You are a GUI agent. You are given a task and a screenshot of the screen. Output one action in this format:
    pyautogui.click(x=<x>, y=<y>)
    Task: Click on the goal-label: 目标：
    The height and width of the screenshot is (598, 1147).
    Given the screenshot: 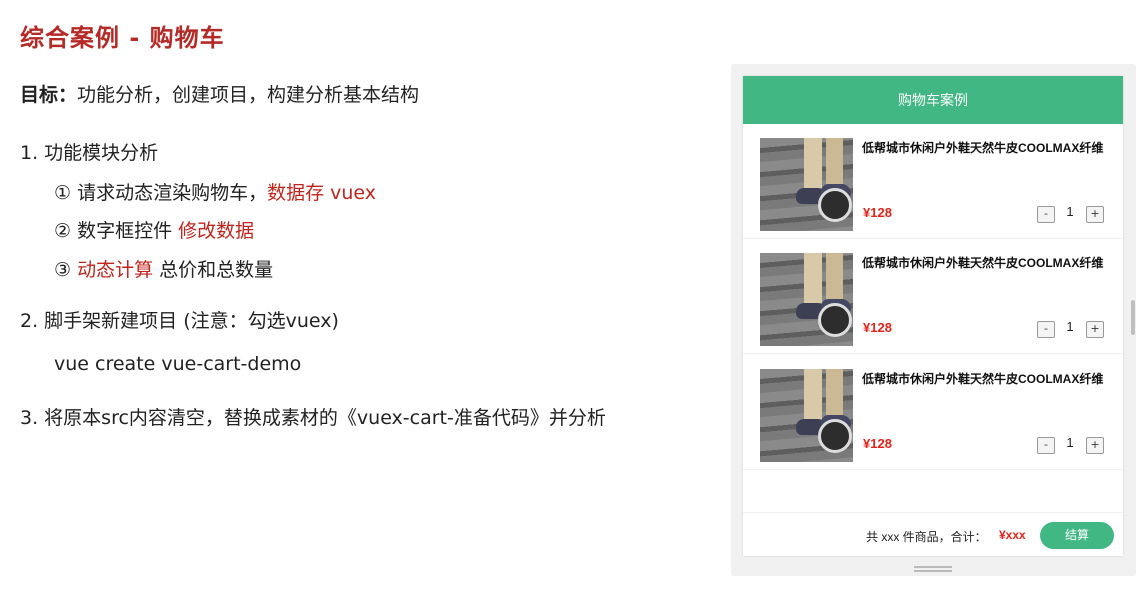 What is the action you would take?
    pyautogui.click(x=49, y=95)
    